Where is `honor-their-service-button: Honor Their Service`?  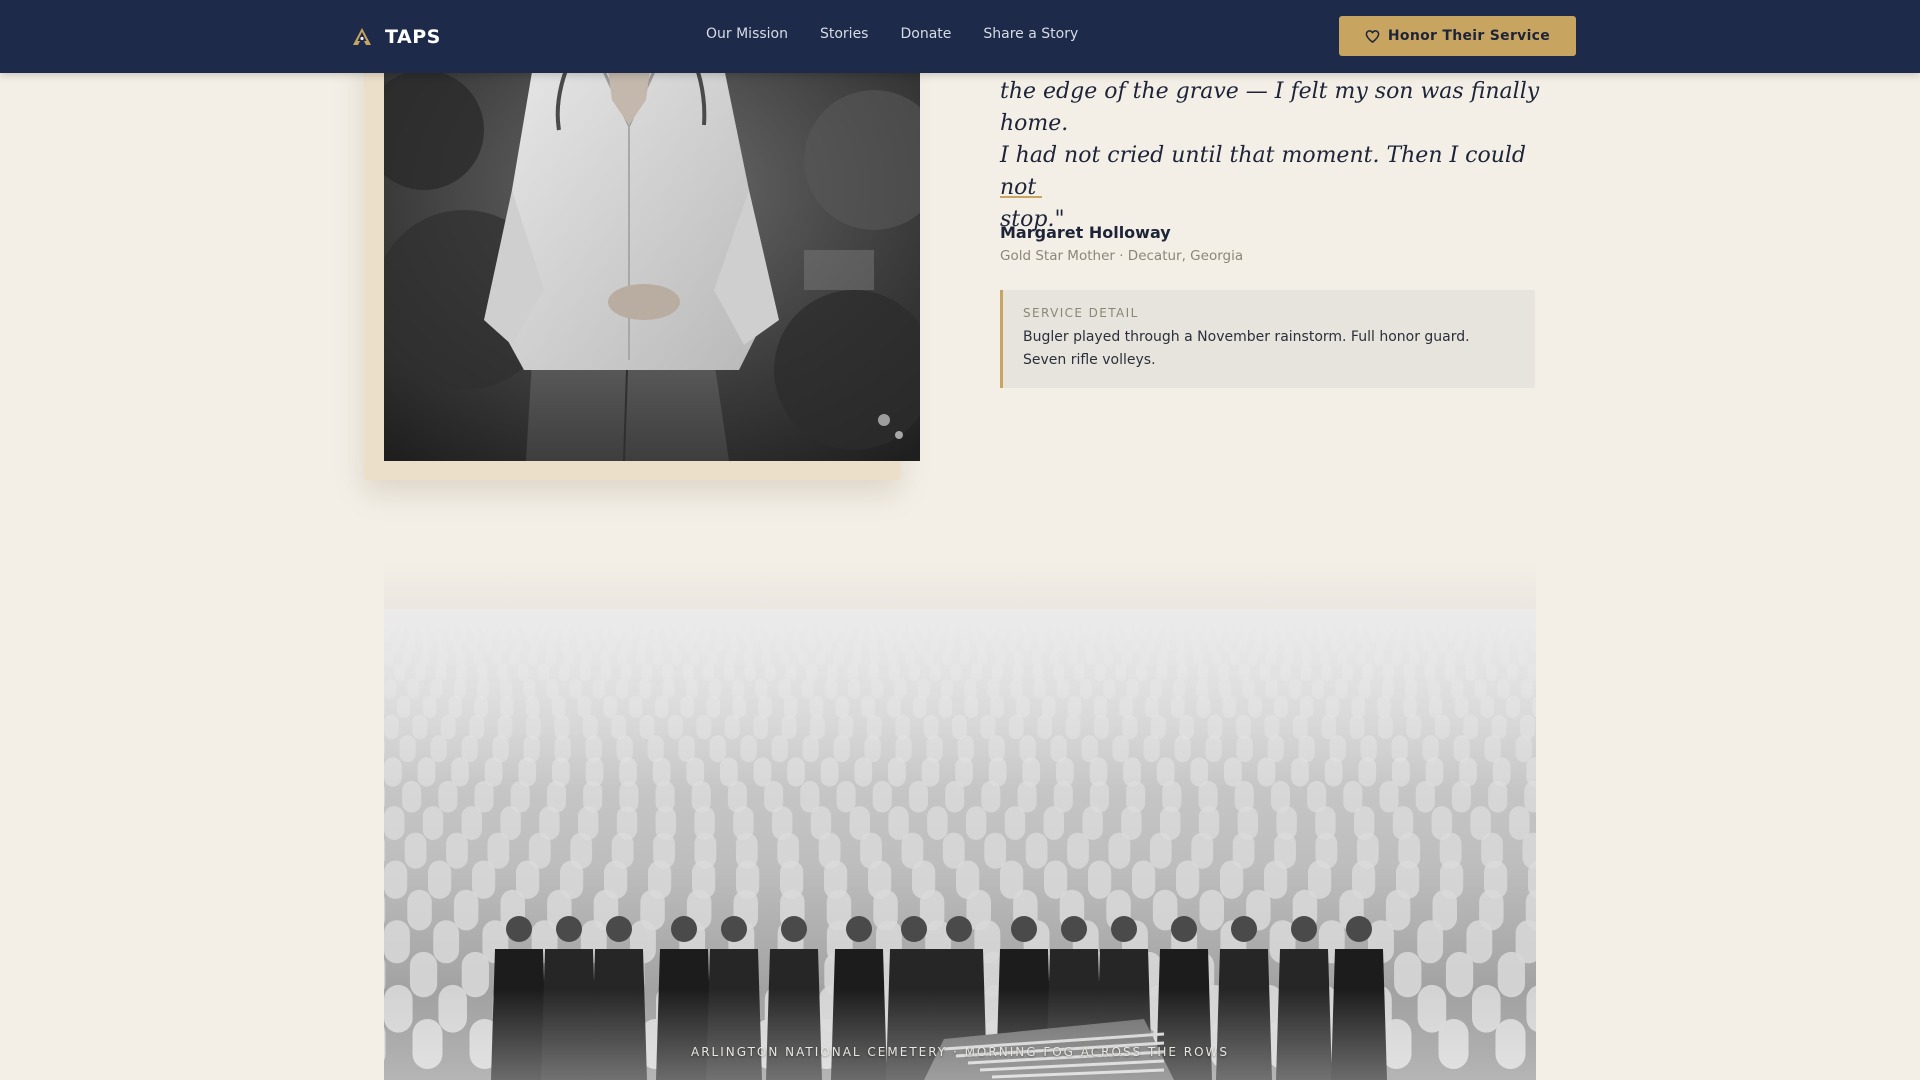
honor-their-service-button: Honor Their Service is located at coordinates (1457, 36).